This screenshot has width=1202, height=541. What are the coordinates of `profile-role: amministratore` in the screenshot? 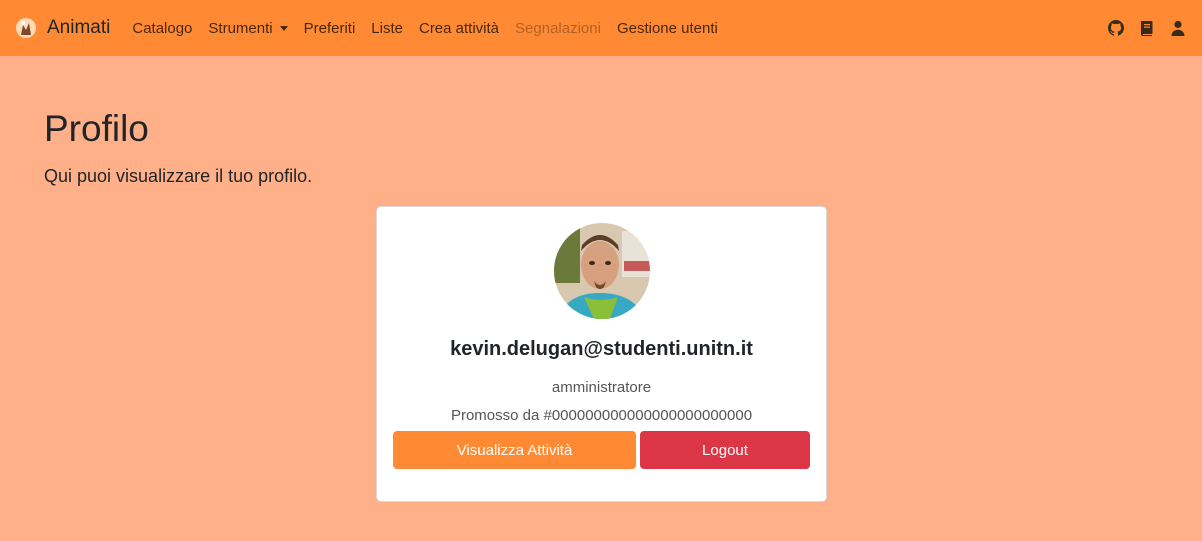 It's located at (601, 387).